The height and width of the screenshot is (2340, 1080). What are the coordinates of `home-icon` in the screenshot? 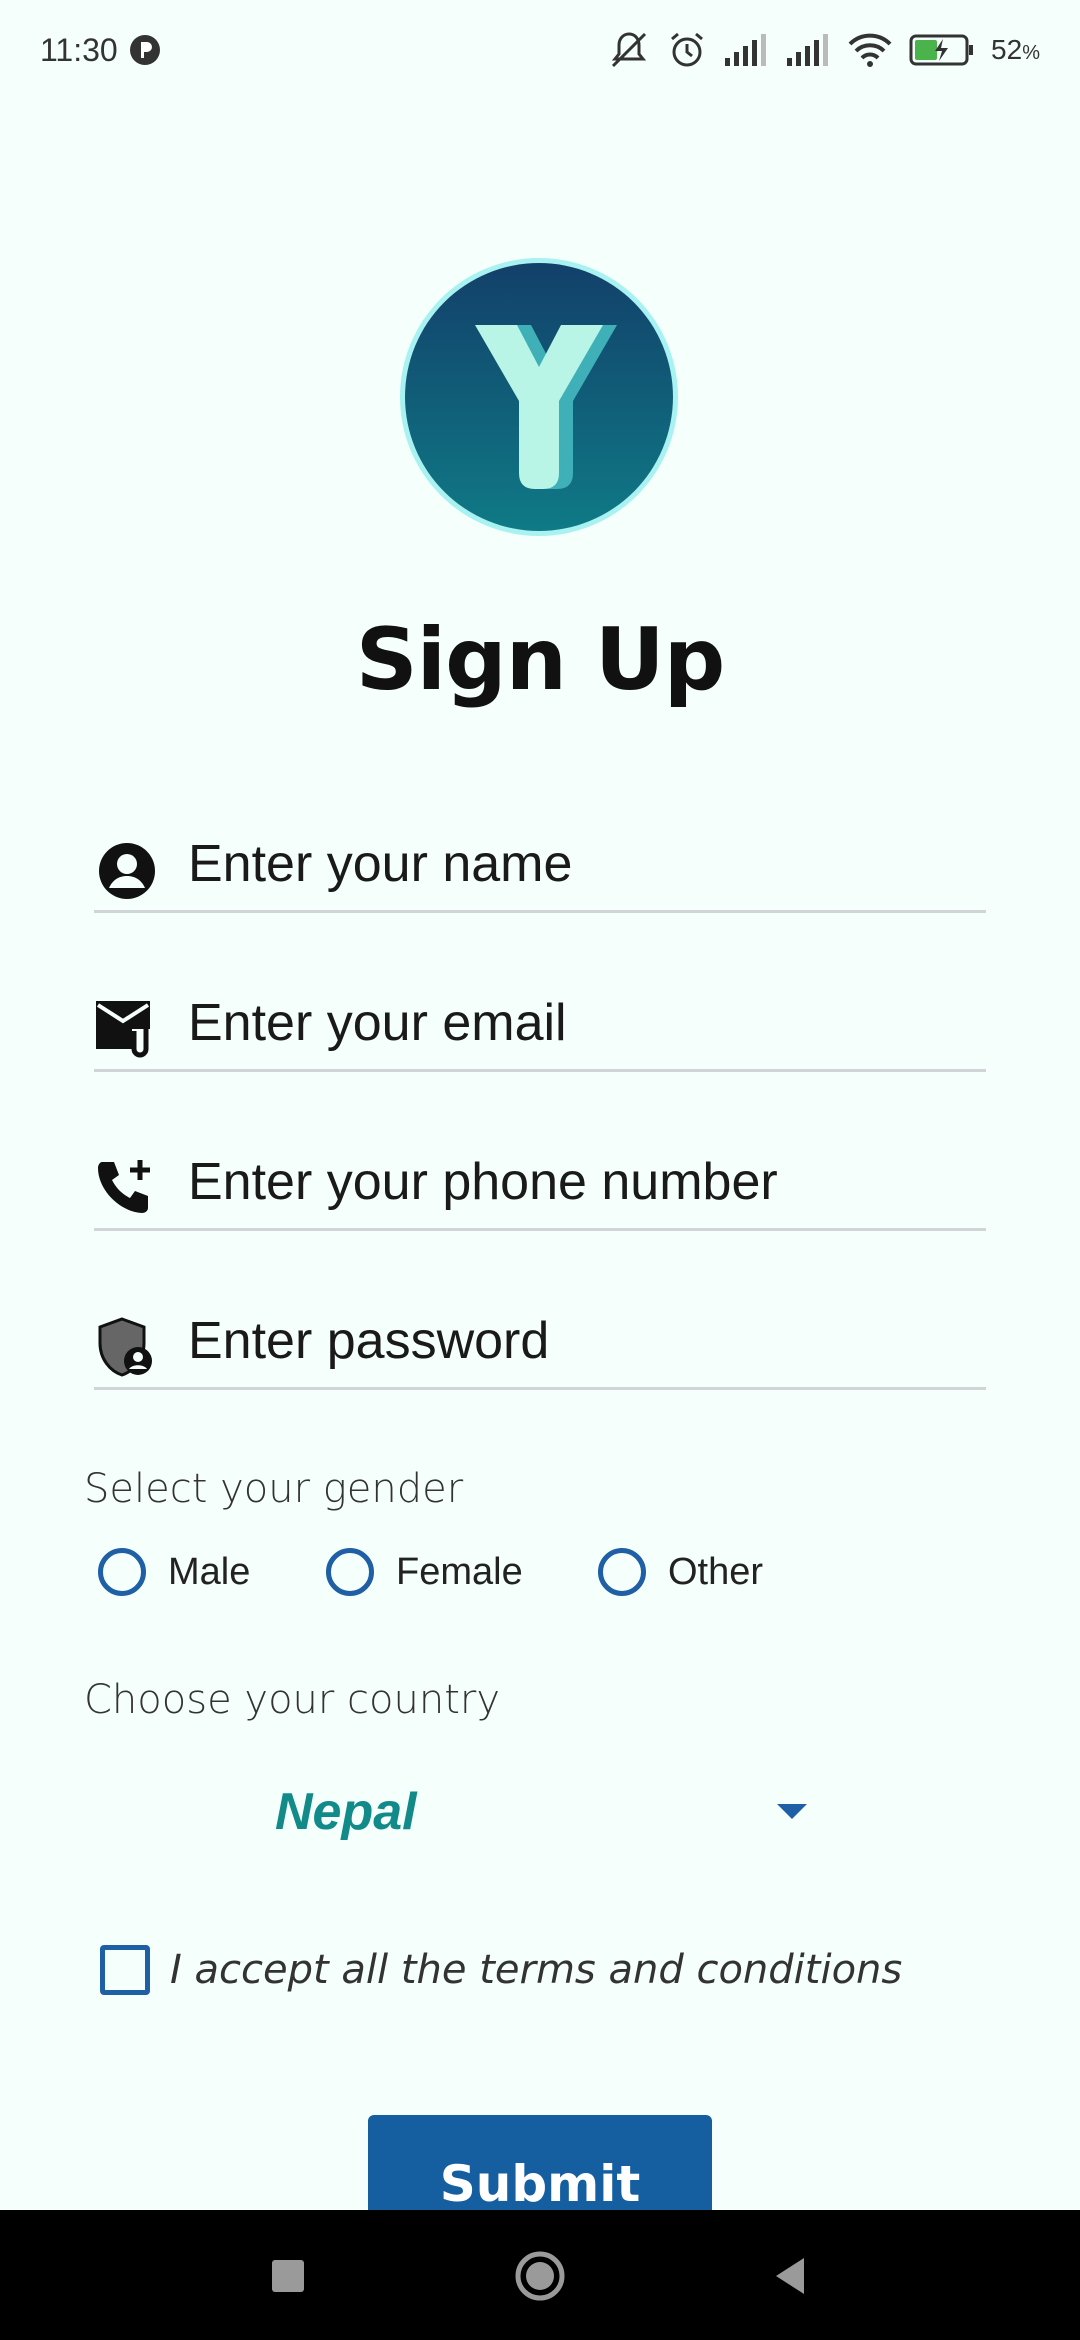 It's located at (540, 2276).